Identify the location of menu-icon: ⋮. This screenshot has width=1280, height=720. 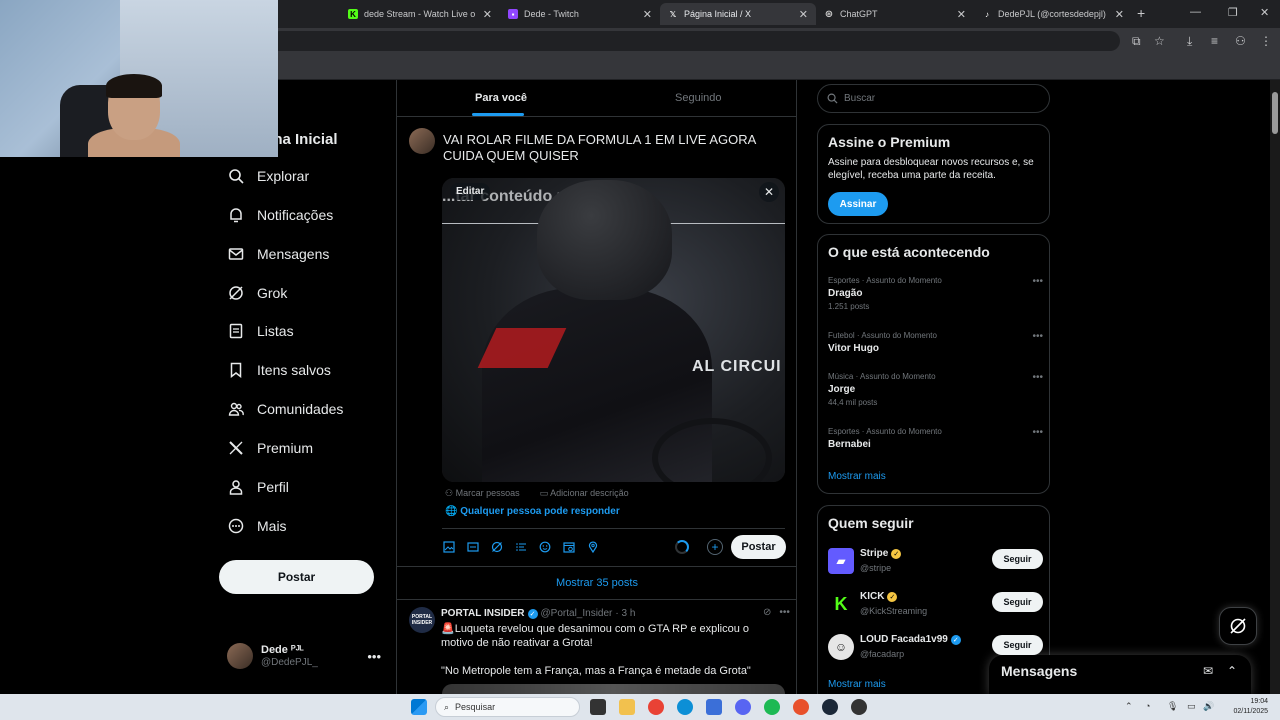
(1266, 41).